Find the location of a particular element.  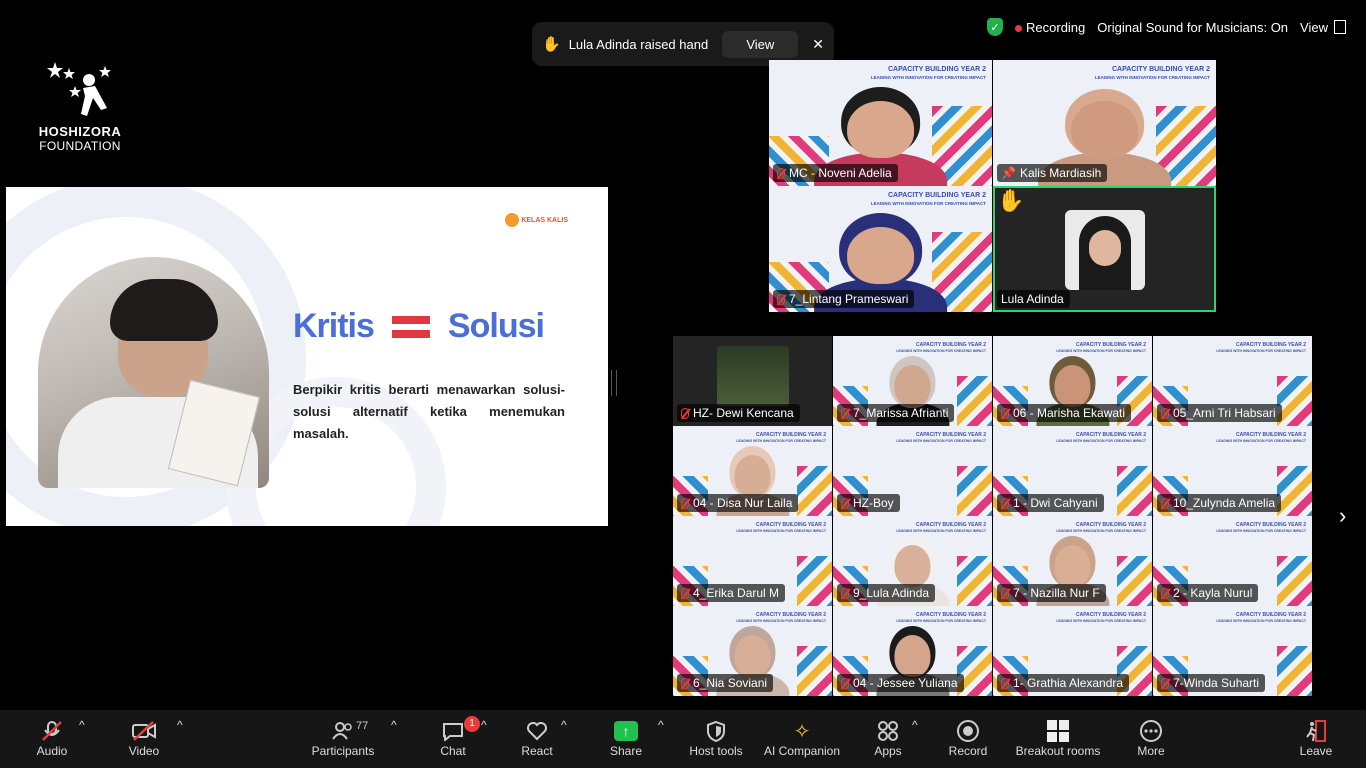

video-tile-active-speaker: ✋ Lula Adinda is located at coordinates (1104, 249).